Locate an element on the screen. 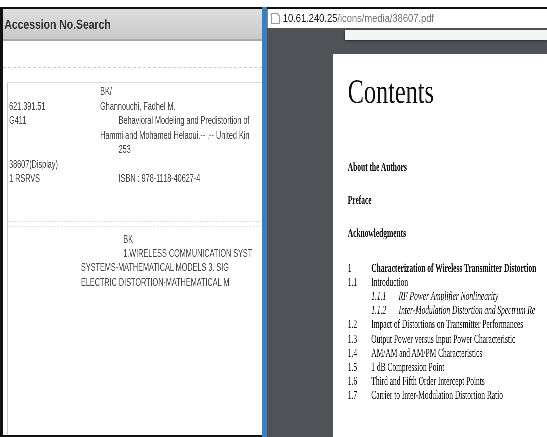  record-text: Hammi and Mohamed Helaoui.-- .-- United Kin is located at coordinates (175, 136).